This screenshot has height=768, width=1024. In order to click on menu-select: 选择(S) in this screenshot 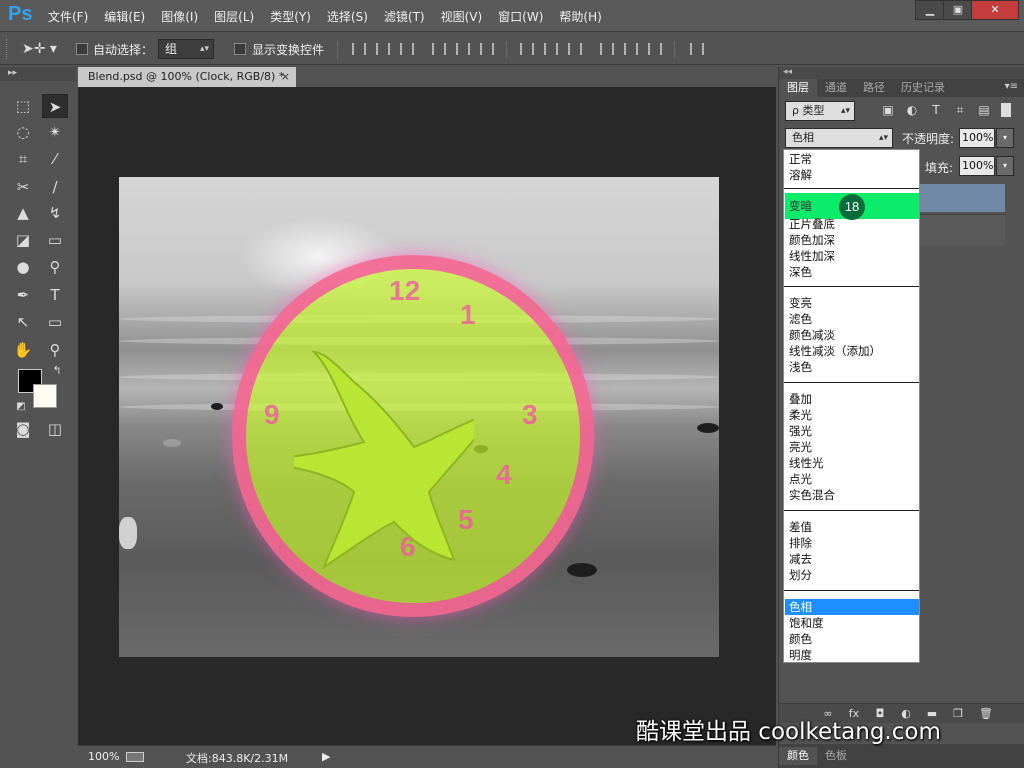, I will do `click(347, 16)`.